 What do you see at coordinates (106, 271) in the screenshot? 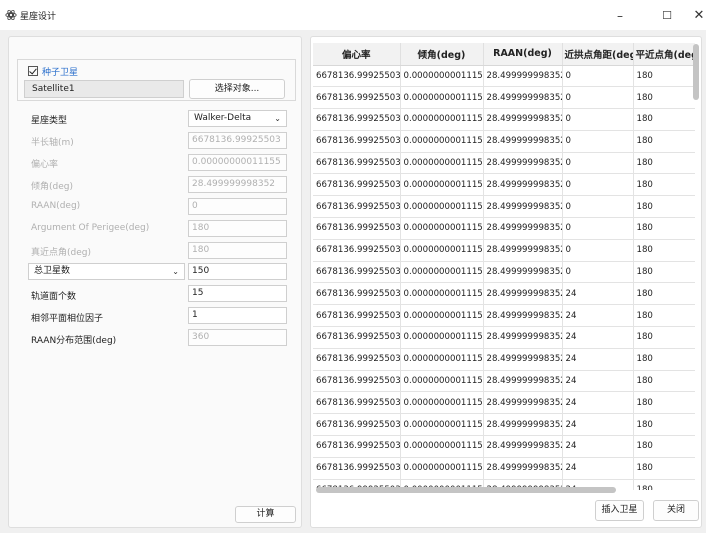
I see `total-satellites-select: 总卫星数 ⌄` at bounding box center [106, 271].